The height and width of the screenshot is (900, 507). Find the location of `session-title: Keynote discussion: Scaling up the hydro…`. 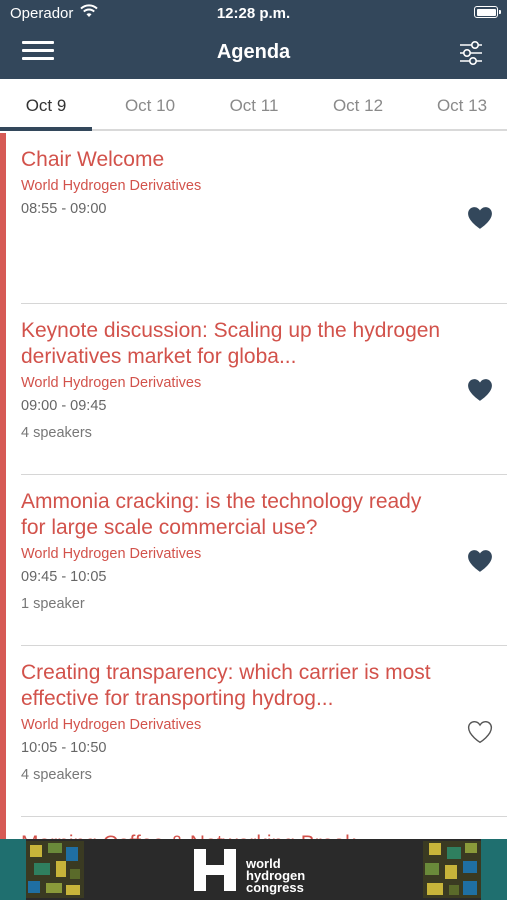

session-title: Keynote discussion: Scaling up the hydro… is located at coordinates (231, 343).